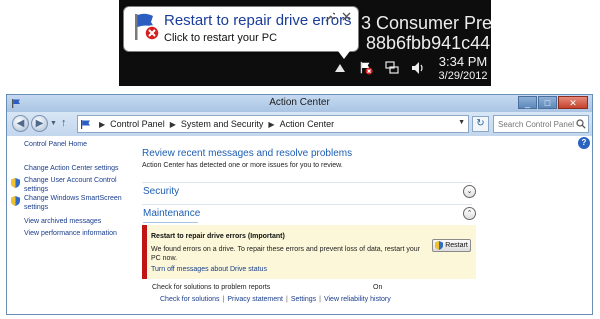 Image resolution: width=600 pixels, height=319 pixels. I want to click on search-input, so click(541, 124).